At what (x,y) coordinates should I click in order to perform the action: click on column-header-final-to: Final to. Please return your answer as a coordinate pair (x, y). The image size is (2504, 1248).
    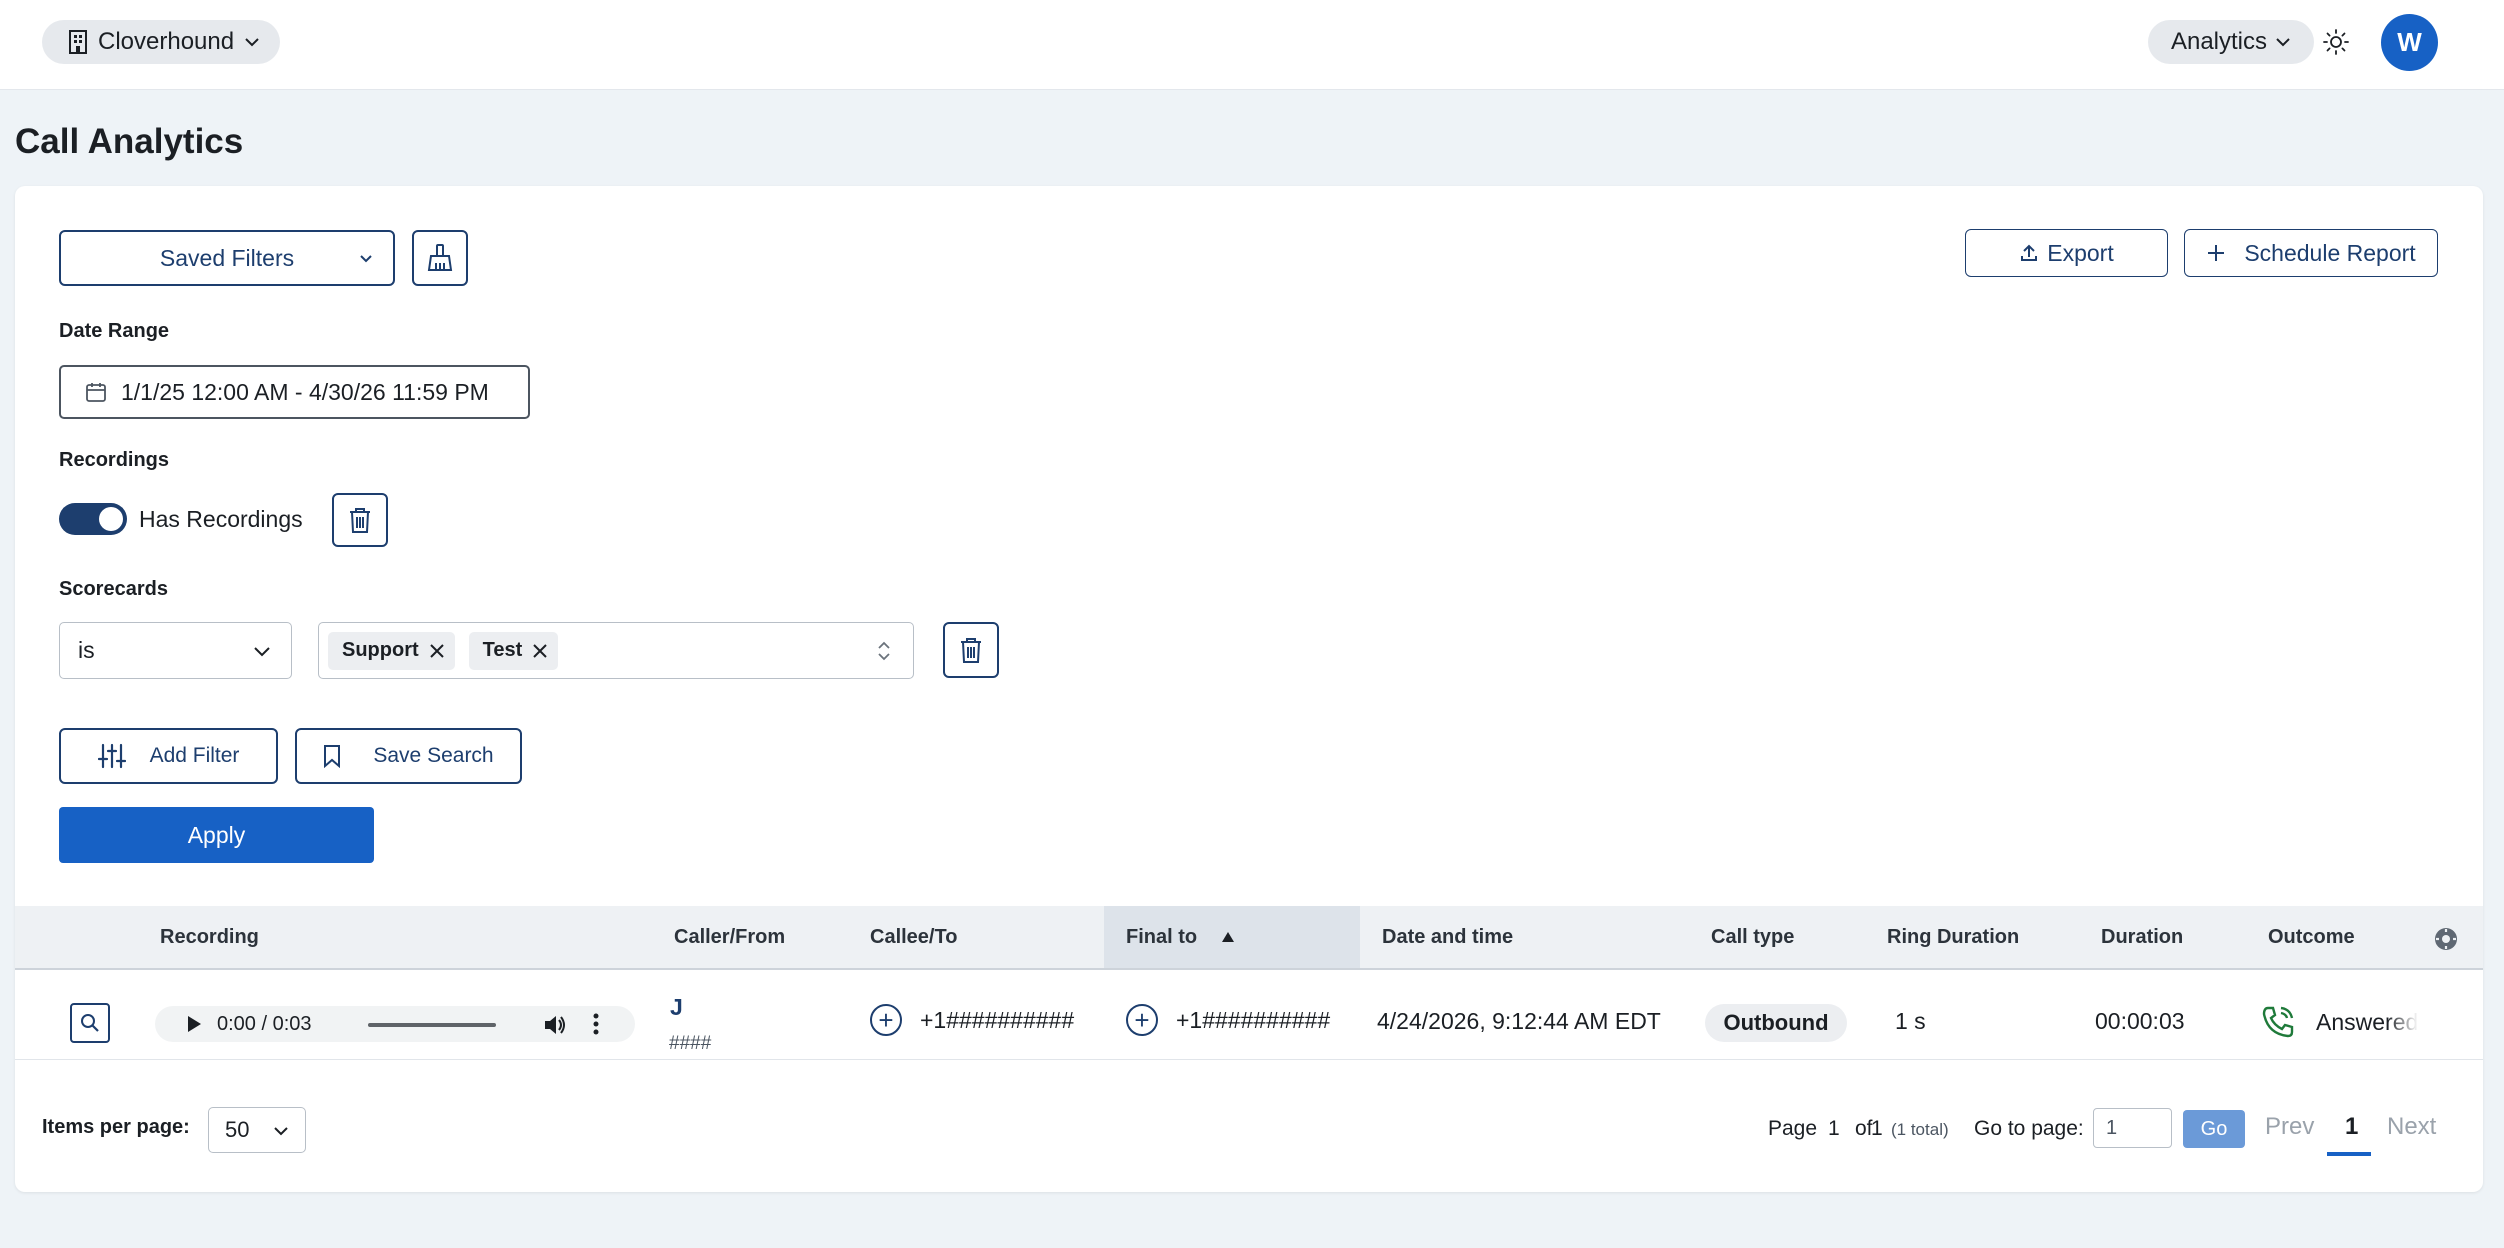
    Looking at the image, I should click on (1232, 937).